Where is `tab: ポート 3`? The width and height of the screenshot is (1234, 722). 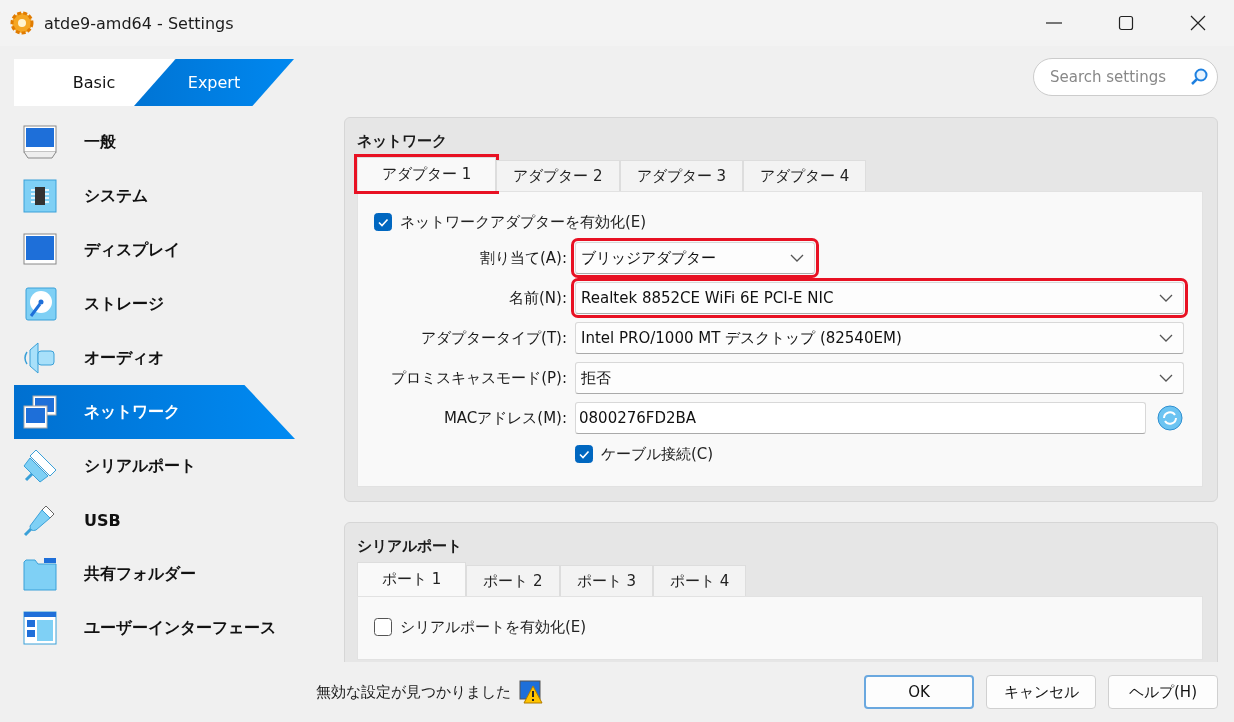
tab: ポート 3 is located at coordinates (606, 580).